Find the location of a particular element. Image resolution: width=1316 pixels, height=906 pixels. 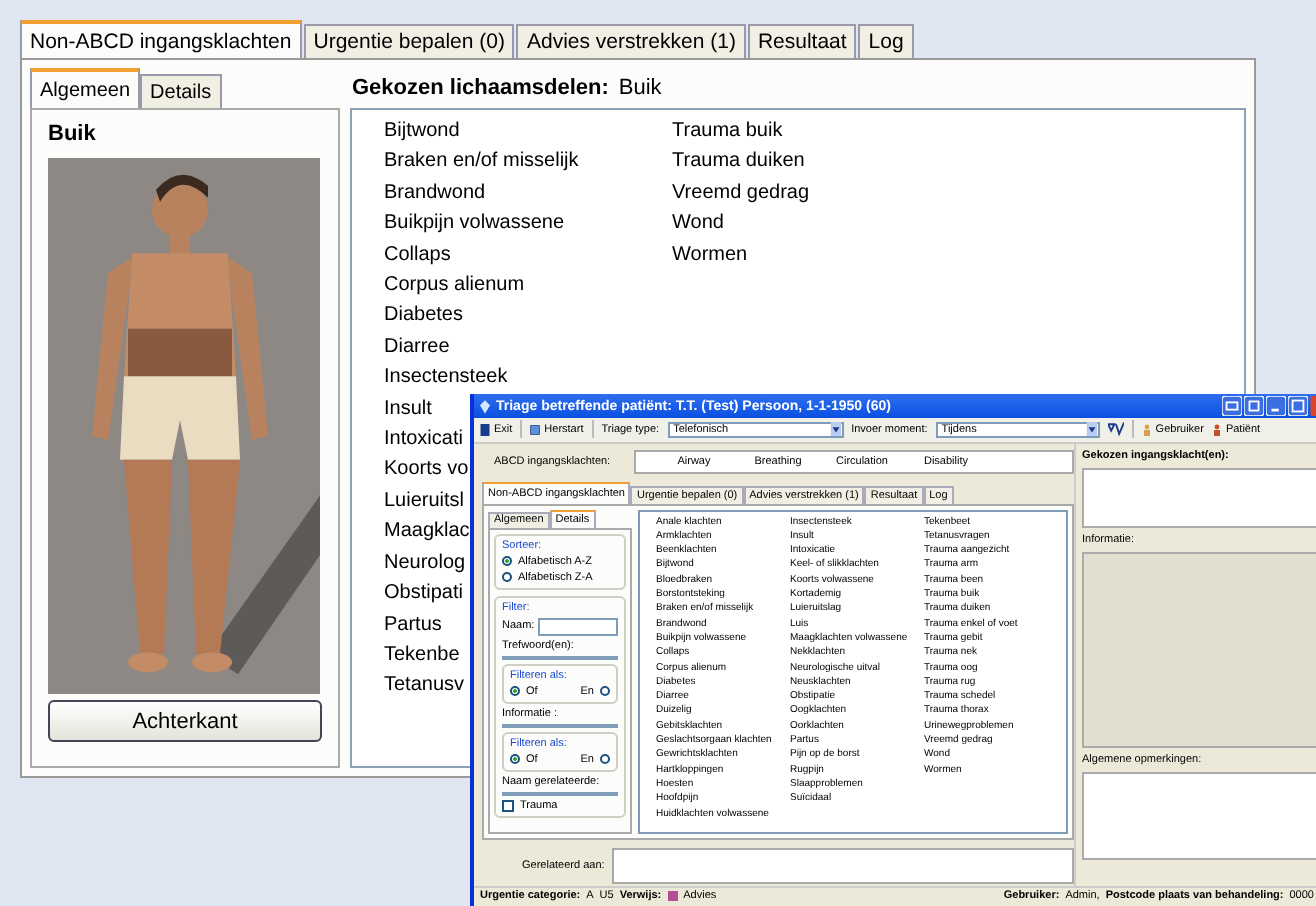

body-part-title: Buik is located at coordinates (73, 134).